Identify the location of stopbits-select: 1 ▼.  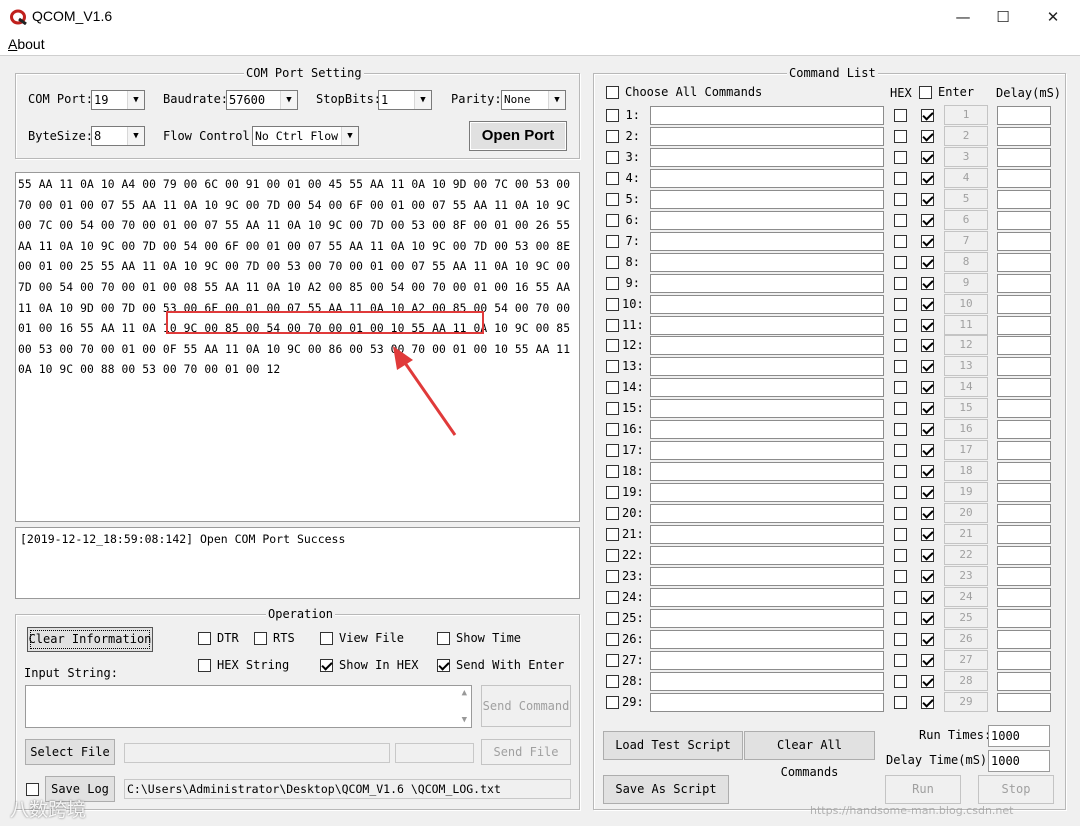
(405, 100).